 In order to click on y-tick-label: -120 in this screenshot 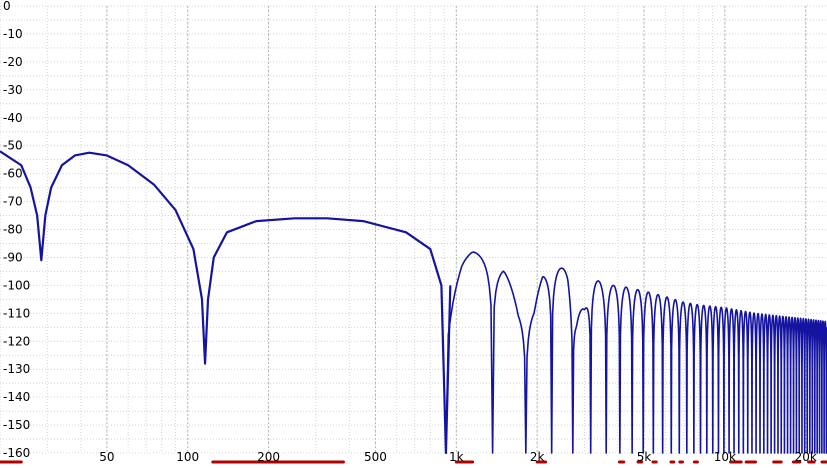, I will do `click(16, 341)`.